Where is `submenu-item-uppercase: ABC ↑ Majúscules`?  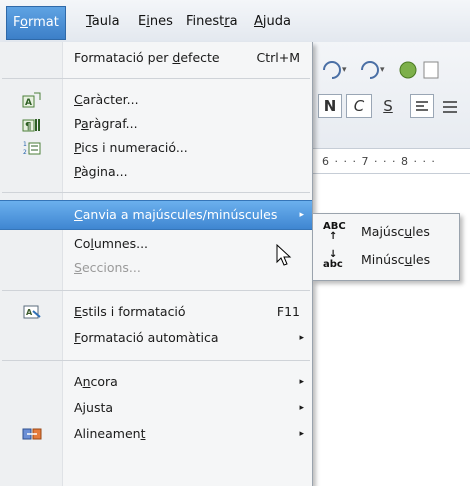 submenu-item-uppercase: ABC ↑ Majúscules is located at coordinates (386, 232).